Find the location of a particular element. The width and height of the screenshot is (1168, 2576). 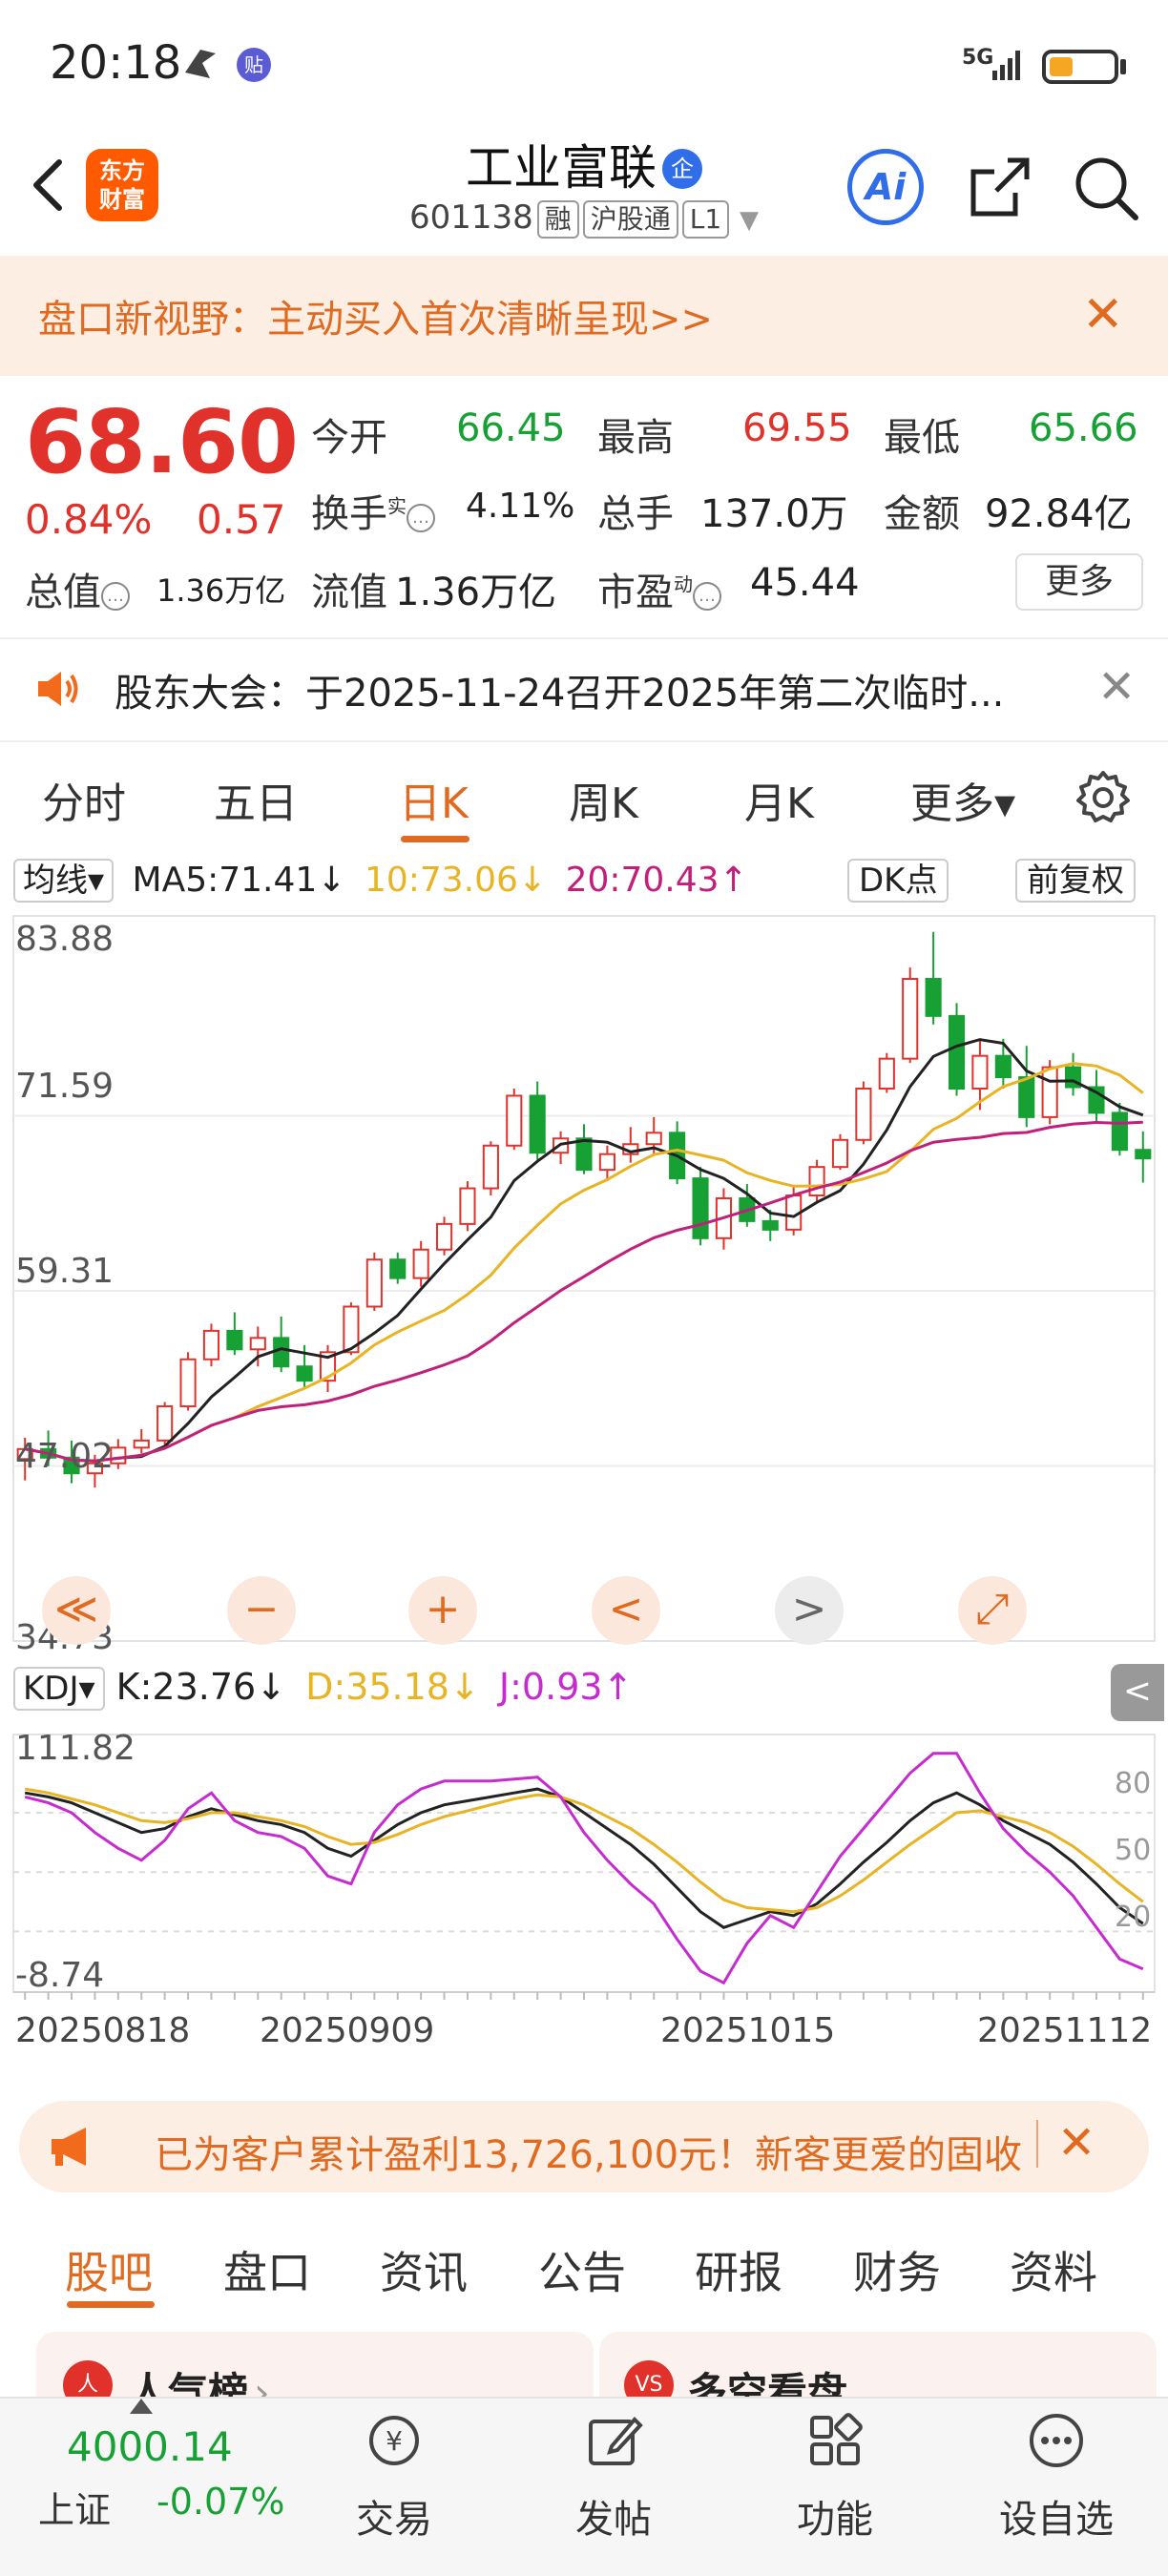

date-label: 20250818 is located at coordinates (103, 2030).